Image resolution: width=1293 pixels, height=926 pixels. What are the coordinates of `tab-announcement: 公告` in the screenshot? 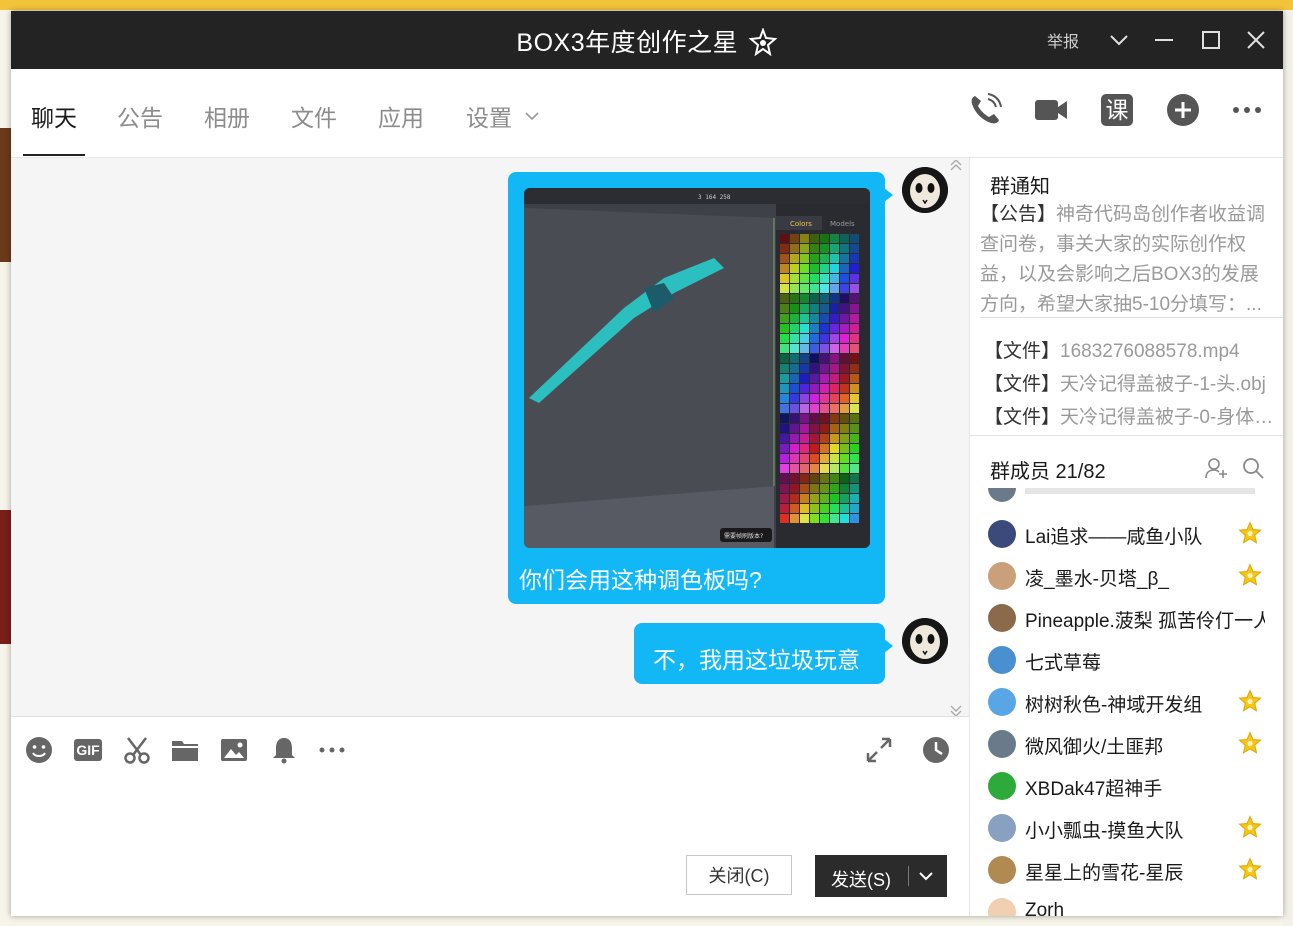 It's located at (140, 116).